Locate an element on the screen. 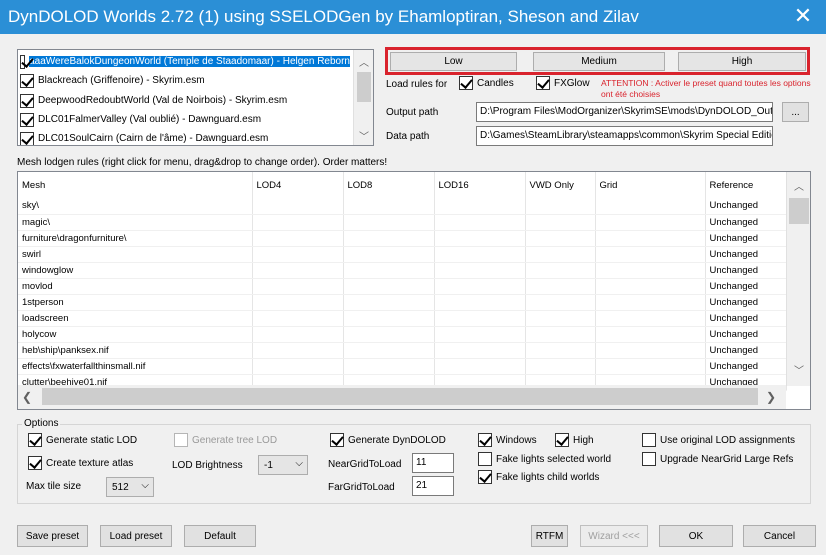 This screenshot has width=826, height=555. mesh-cell: swirl is located at coordinates (135, 254).